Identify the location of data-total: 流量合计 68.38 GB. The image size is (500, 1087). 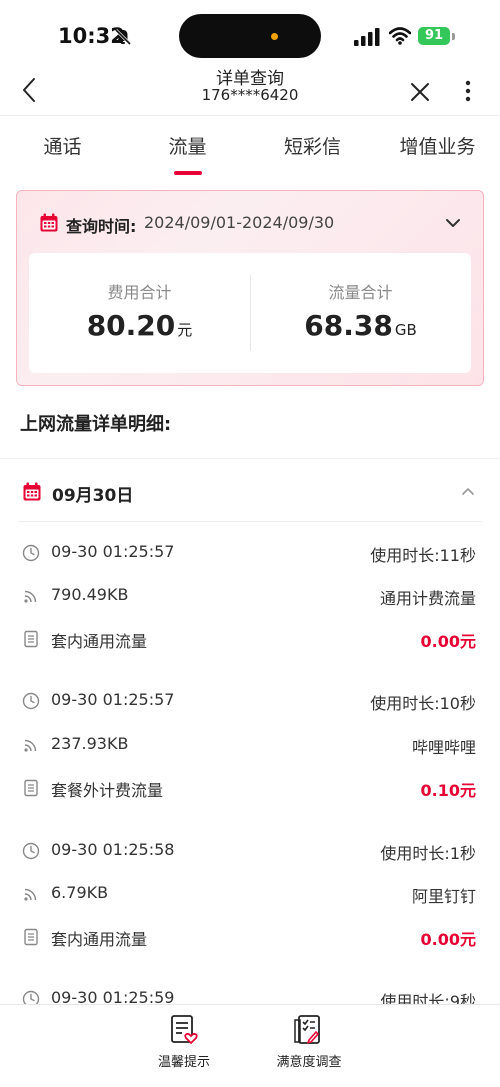
(360, 313).